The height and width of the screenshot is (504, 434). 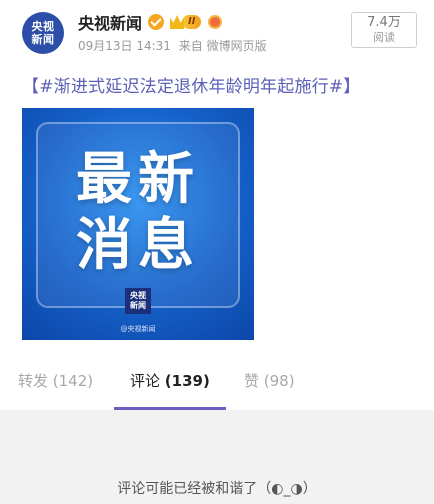 I want to click on tab-comment-label: 评论, so click(x=145, y=381).